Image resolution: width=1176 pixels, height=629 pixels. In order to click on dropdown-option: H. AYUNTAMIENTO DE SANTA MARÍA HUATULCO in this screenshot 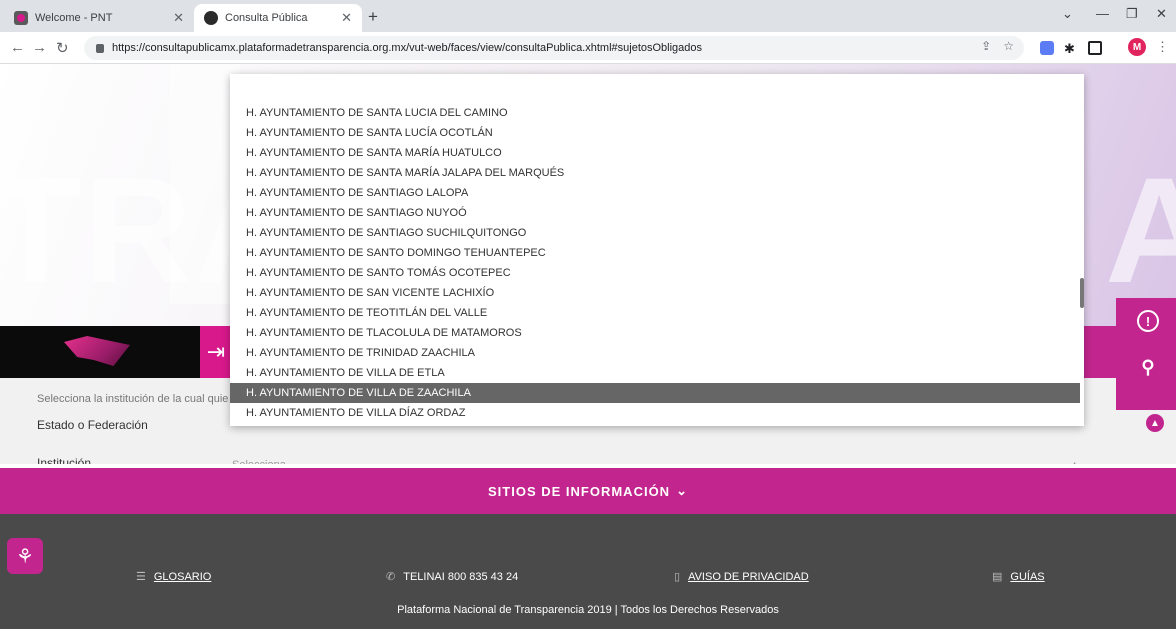, I will do `click(655, 153)`.